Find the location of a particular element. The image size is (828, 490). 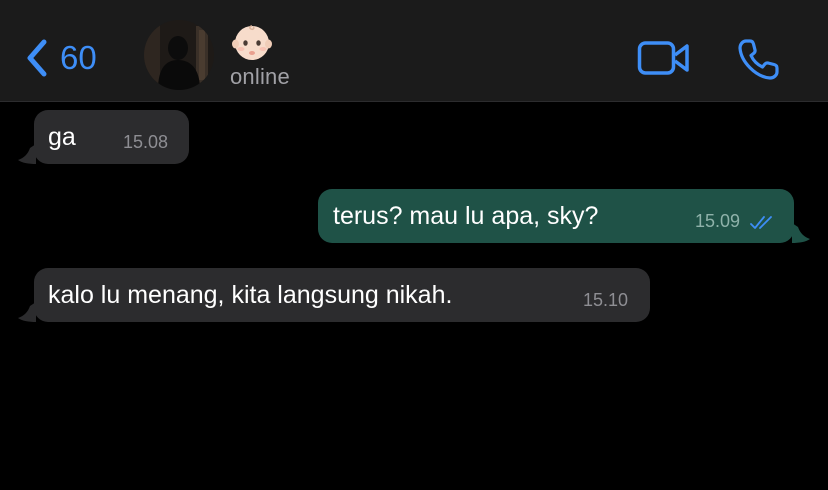

message-bubble-outgoing: terus? mau lu apa, sky? 15.09 is located at coordinates (564, 216).